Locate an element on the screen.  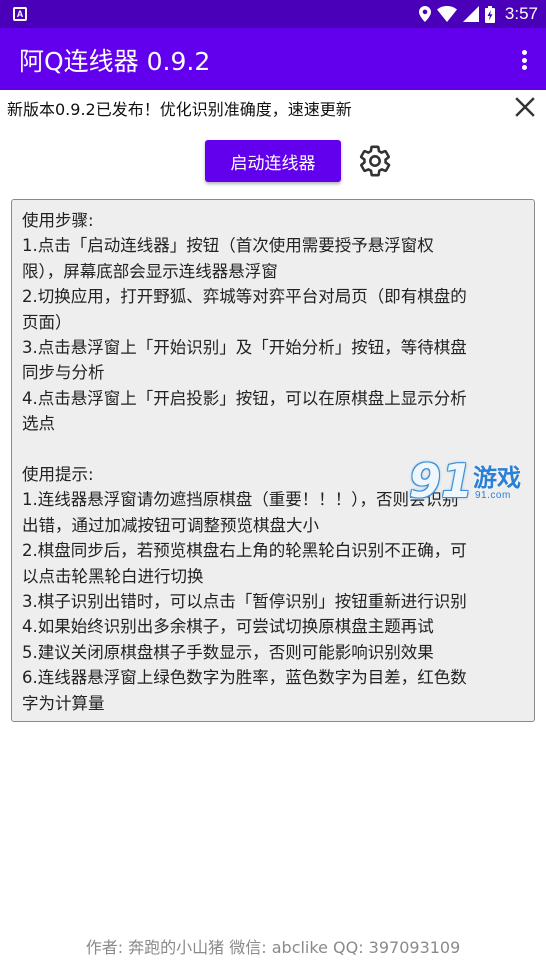
instruction-line: 出错，通过加减按钮可调整预览棋盘大小 is located at coordinates (170, 525).